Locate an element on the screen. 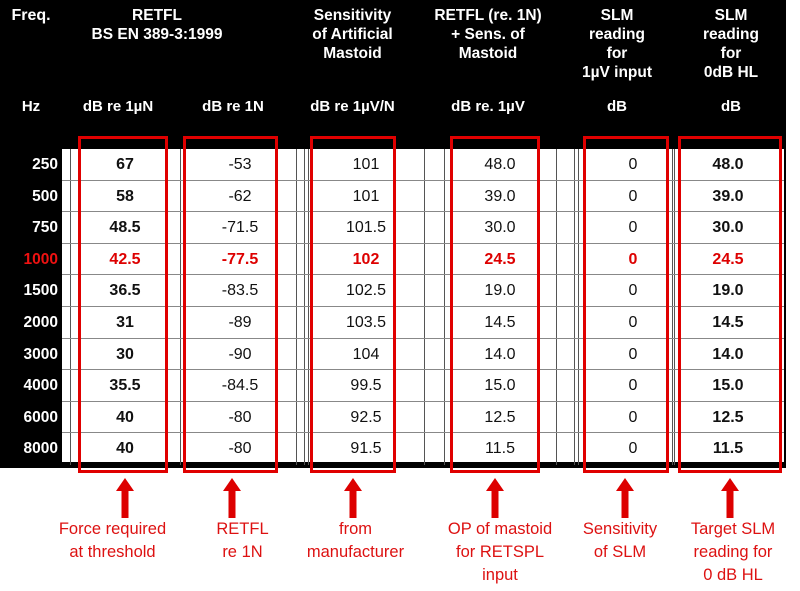 This screenshot has height=591, width=800. column-unit-slm_0db: dB is located at coordinates (731, 106).